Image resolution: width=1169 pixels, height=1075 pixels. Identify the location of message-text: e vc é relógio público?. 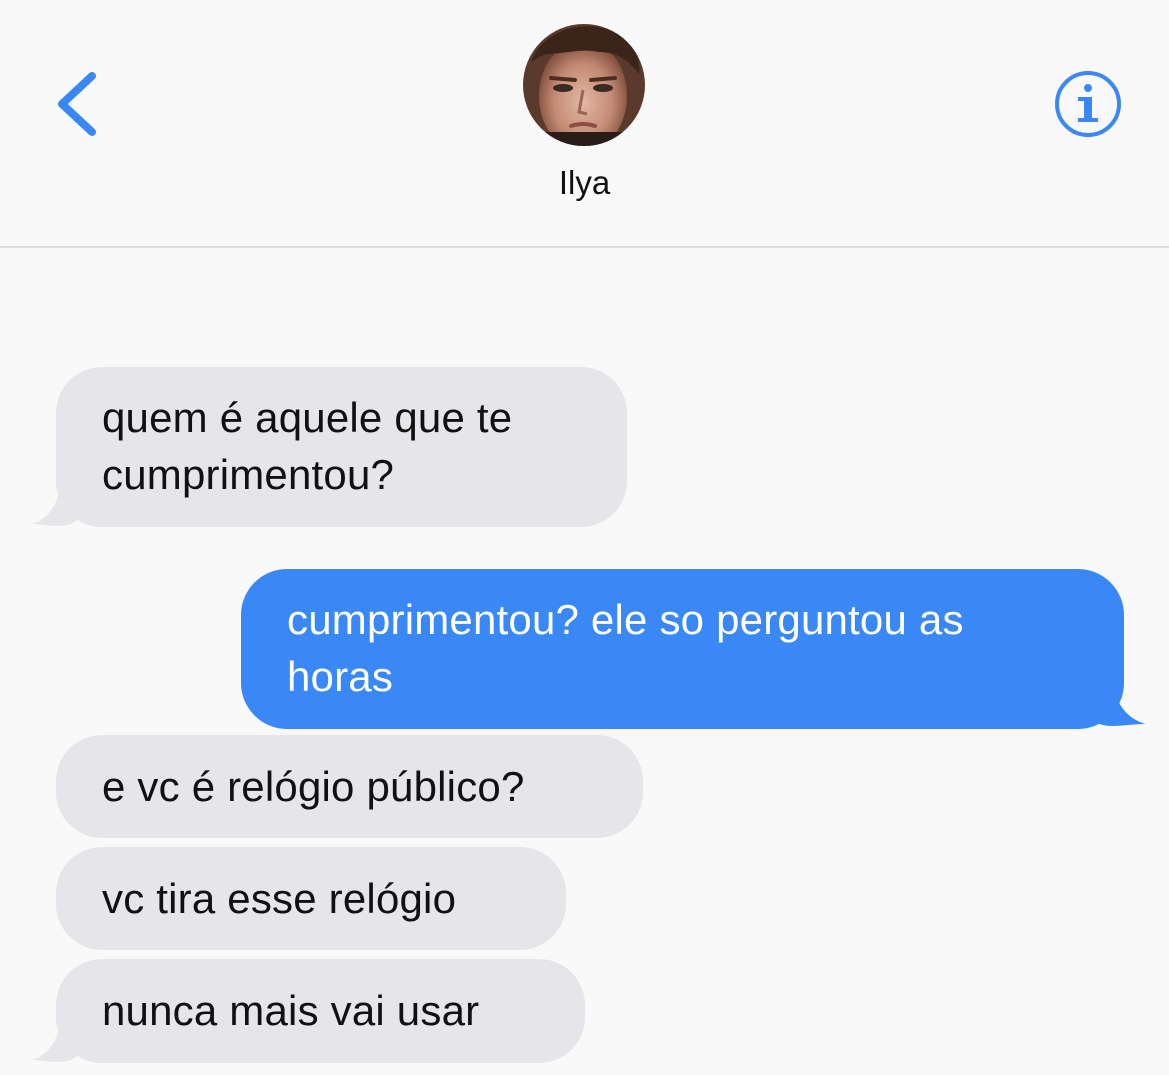
(313, 786).